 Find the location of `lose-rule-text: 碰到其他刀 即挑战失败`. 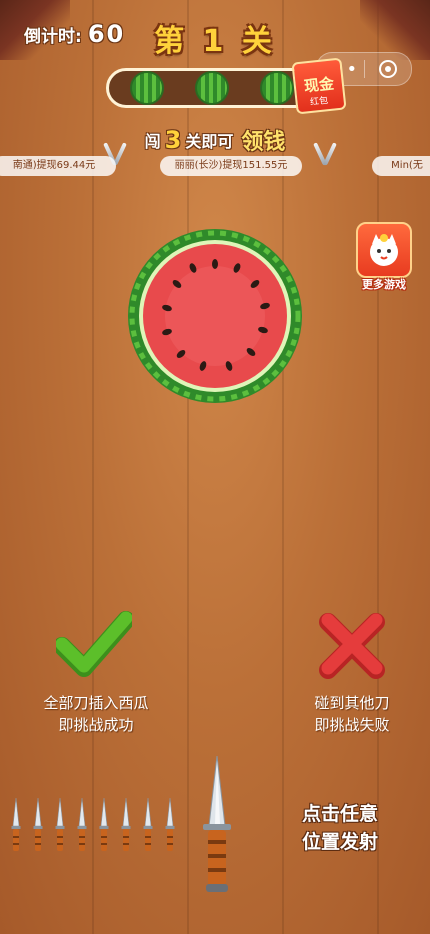

lose-rule-text: 碰到其他刀 即挑战失败 is located at coordinates (351, 714).